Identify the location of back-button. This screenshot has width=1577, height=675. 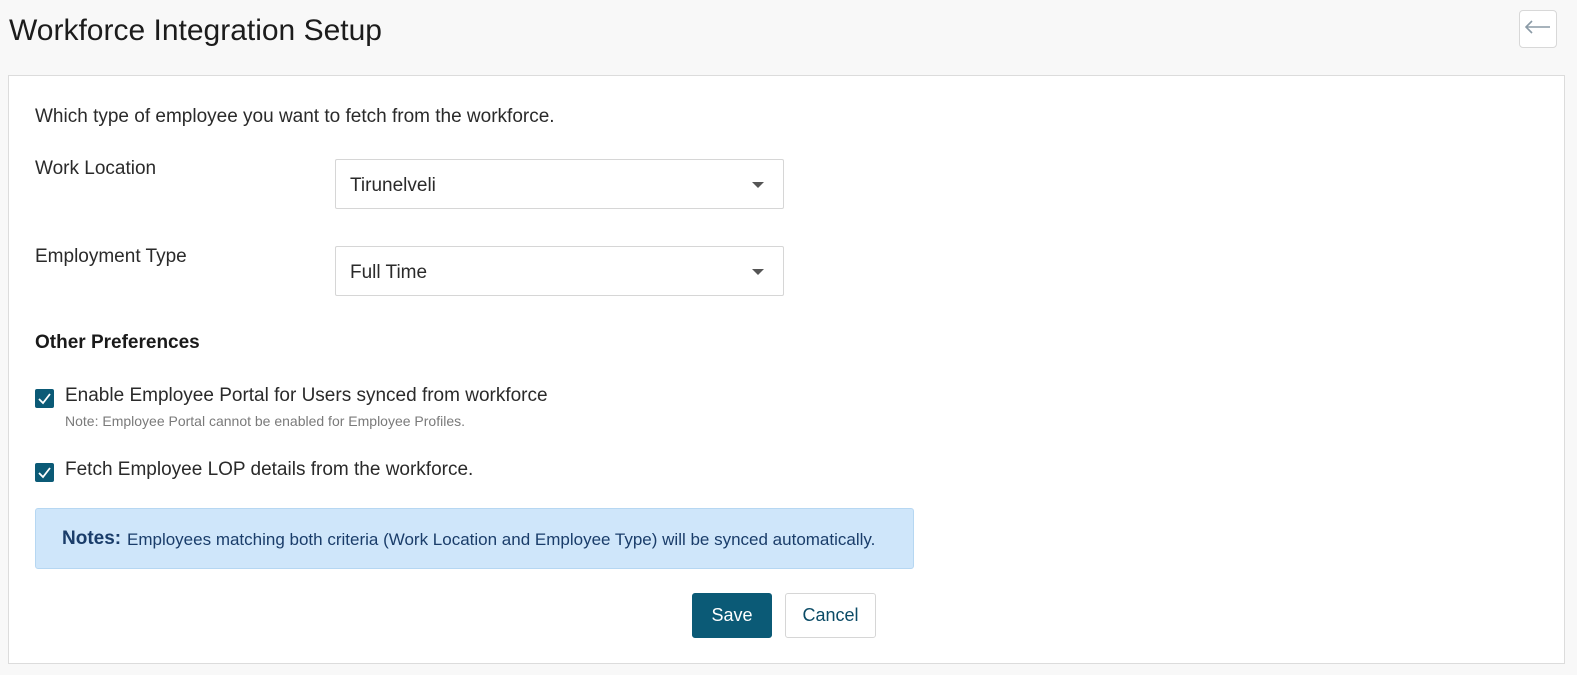
(1538, 29).